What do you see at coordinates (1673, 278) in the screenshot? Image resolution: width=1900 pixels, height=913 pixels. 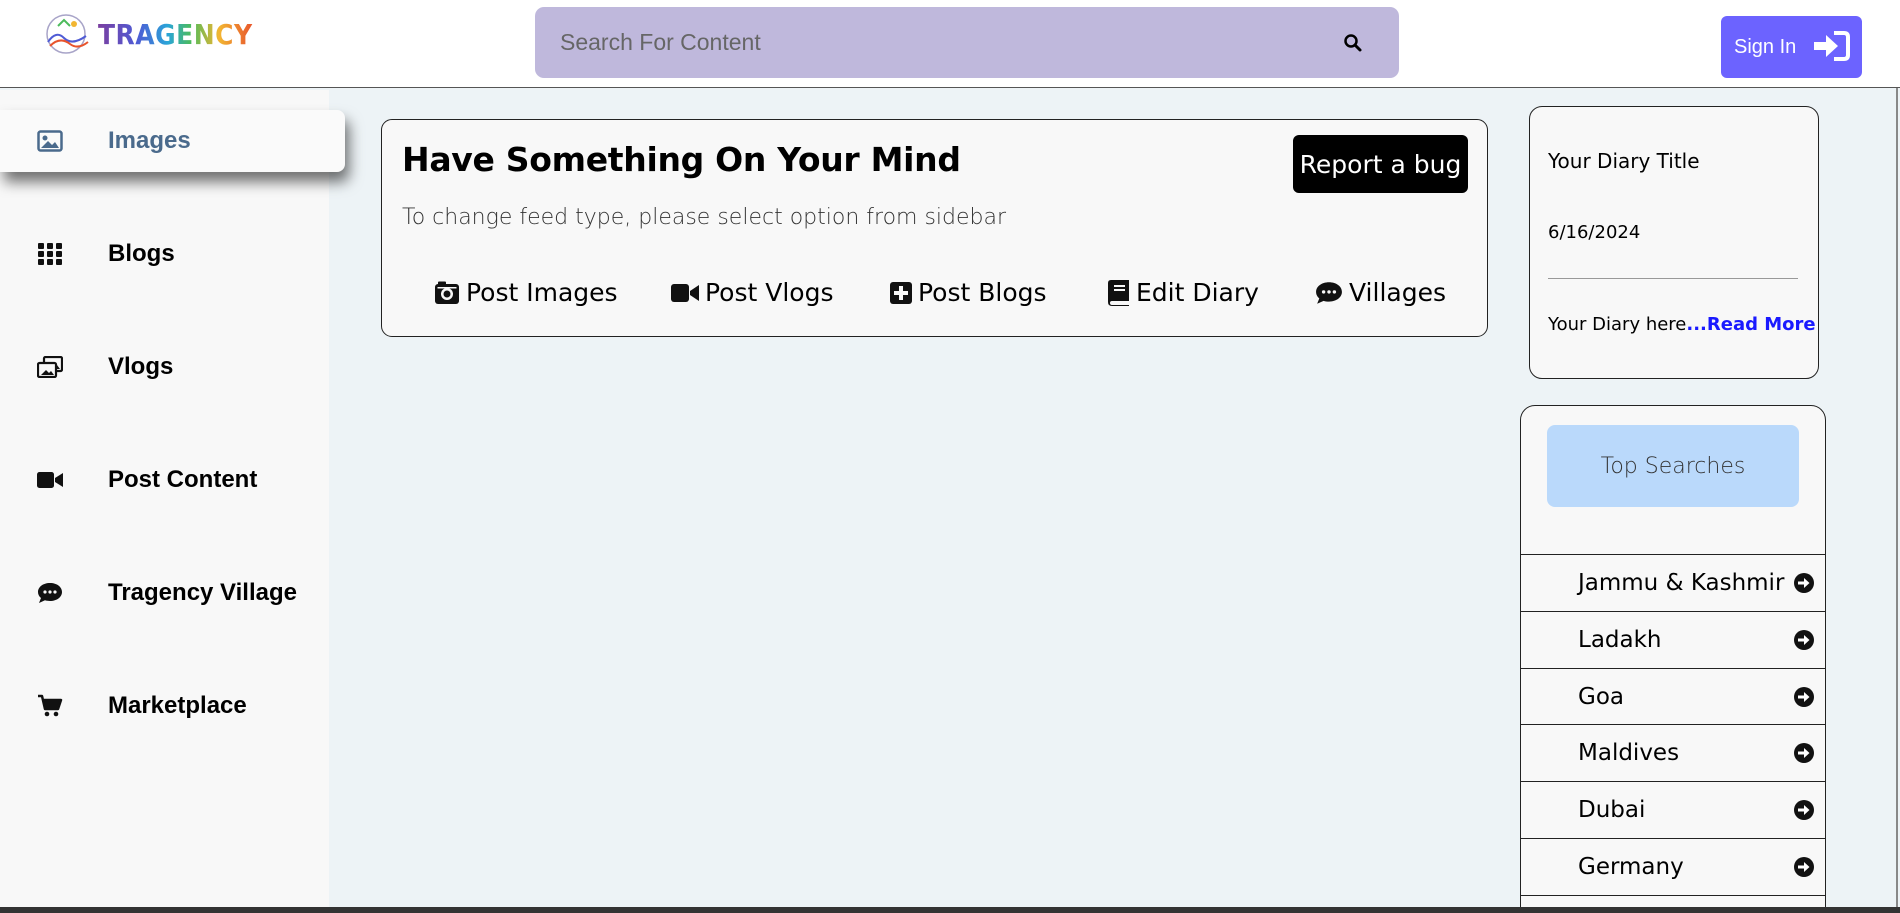 I see `divider` at bounding box center [1673, 278].